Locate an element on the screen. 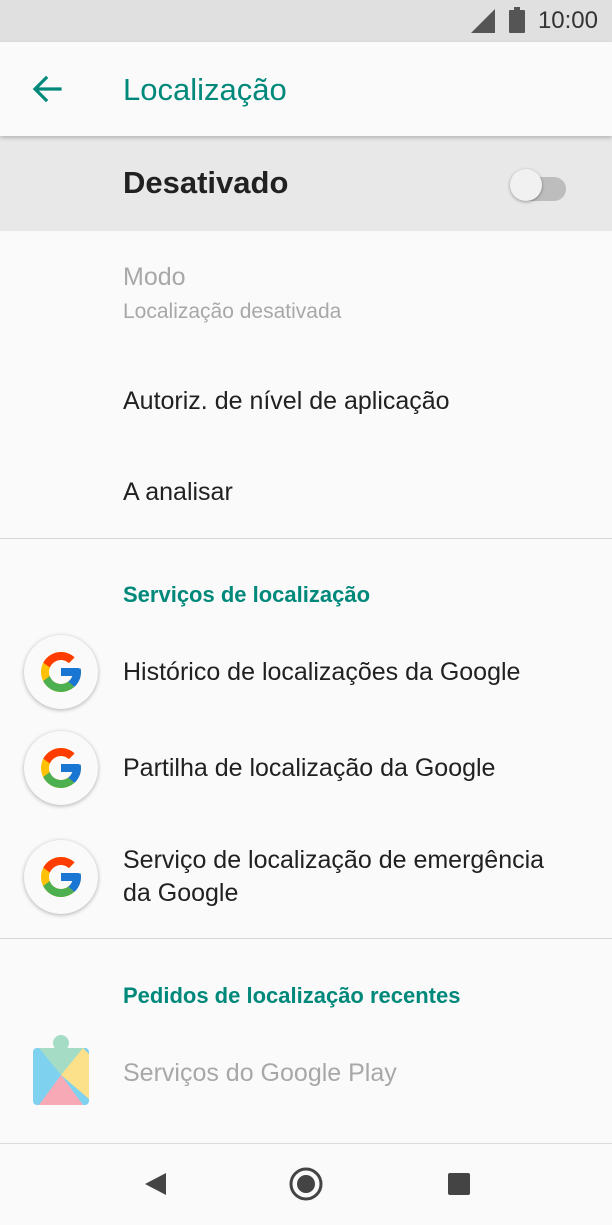 Image resolution: width=612 pixels, height=1225 pixels. google-play-services-title: Serviços do Google Play is located at coordinates (260, 1073).